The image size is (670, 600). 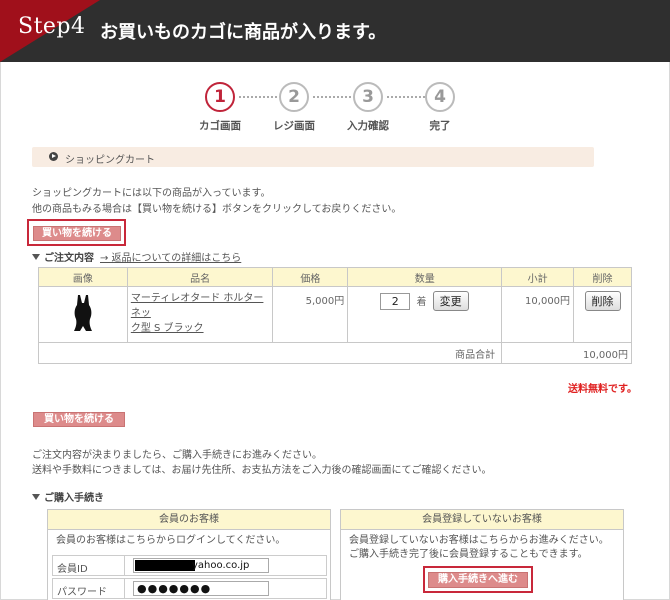 What do you see at coordinates (151, 193) in the screenshot?
I see `intro-line-1: ショッピングカートには以下の商品が入っています。` at bounding box center [151, 193].